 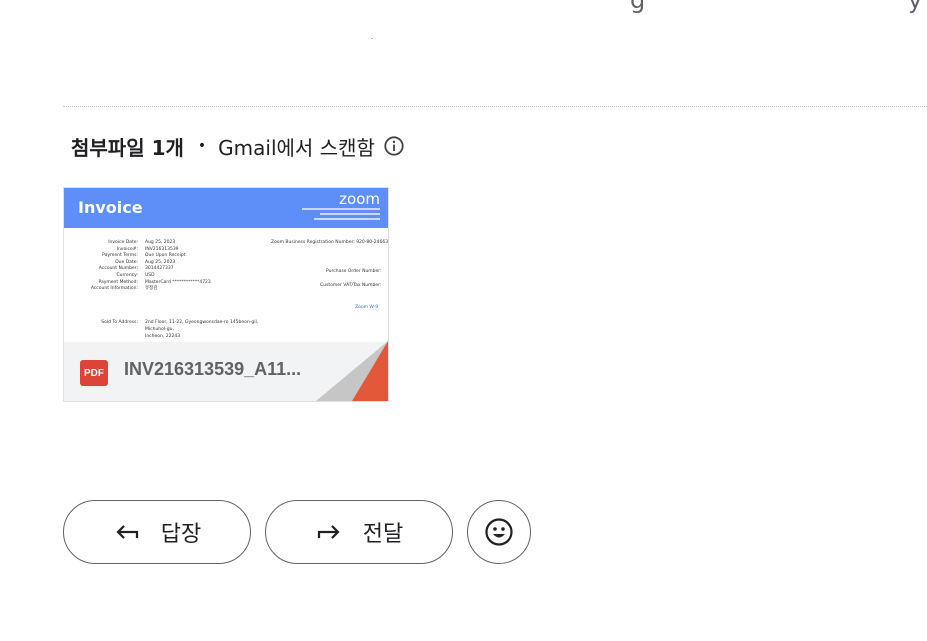 I want to click on partial-text-g: g, so click(x=638, y=7).